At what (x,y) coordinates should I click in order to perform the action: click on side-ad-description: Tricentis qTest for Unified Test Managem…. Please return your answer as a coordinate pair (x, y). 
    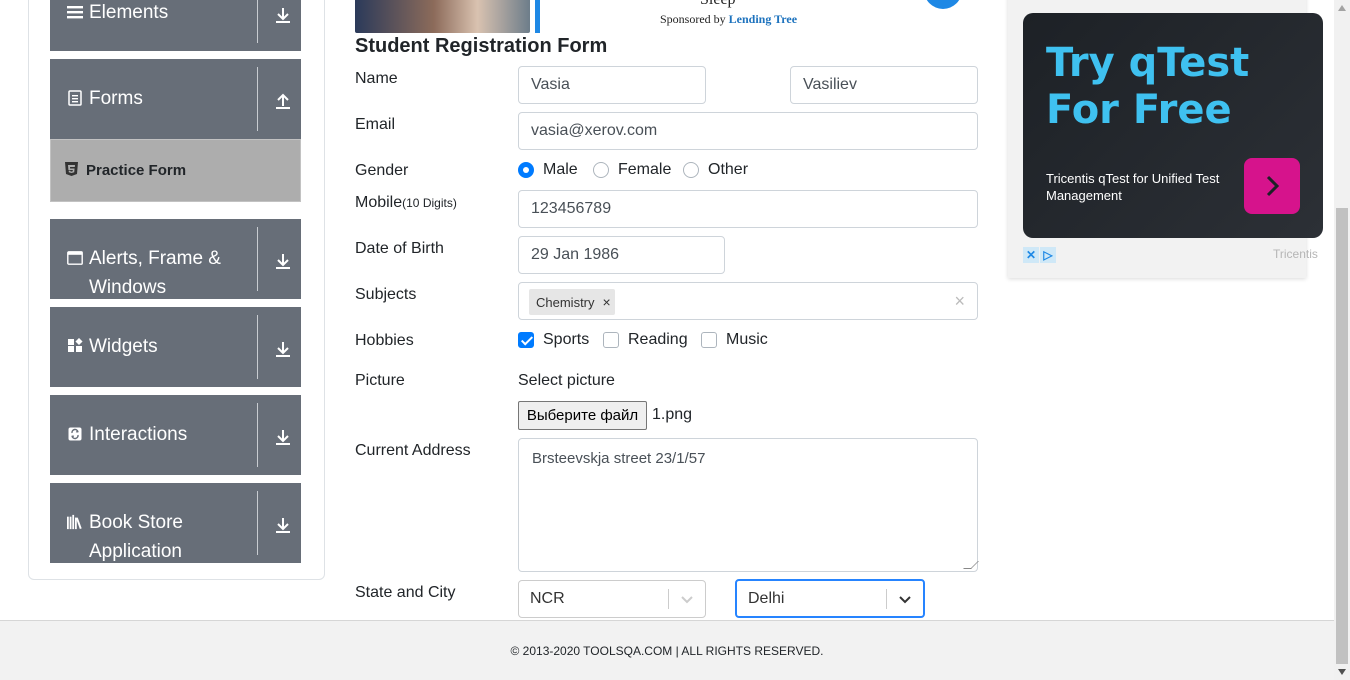
    Looking at the image, I should click on (1133, 187).